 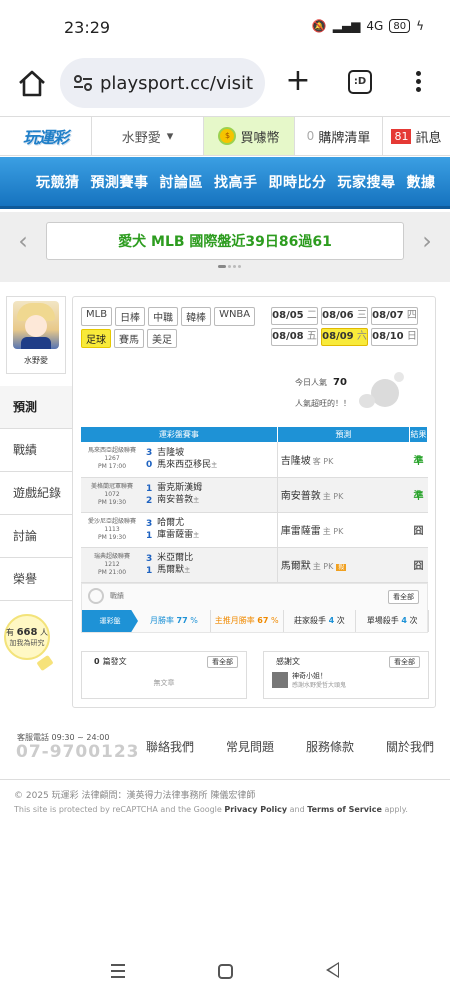 I want to click on pick-team: 庫雷薩雷, so click(x=300, y=531).